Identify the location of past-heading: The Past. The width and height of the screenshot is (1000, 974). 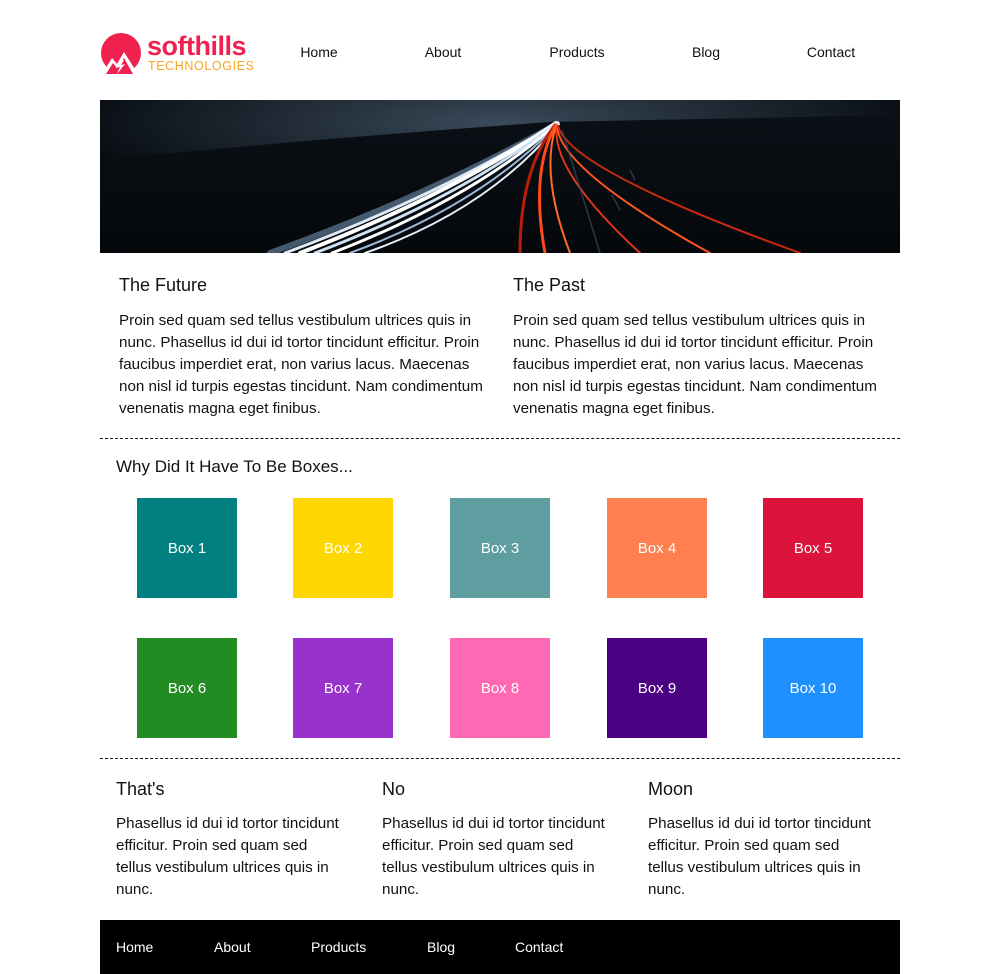
(549, 285).